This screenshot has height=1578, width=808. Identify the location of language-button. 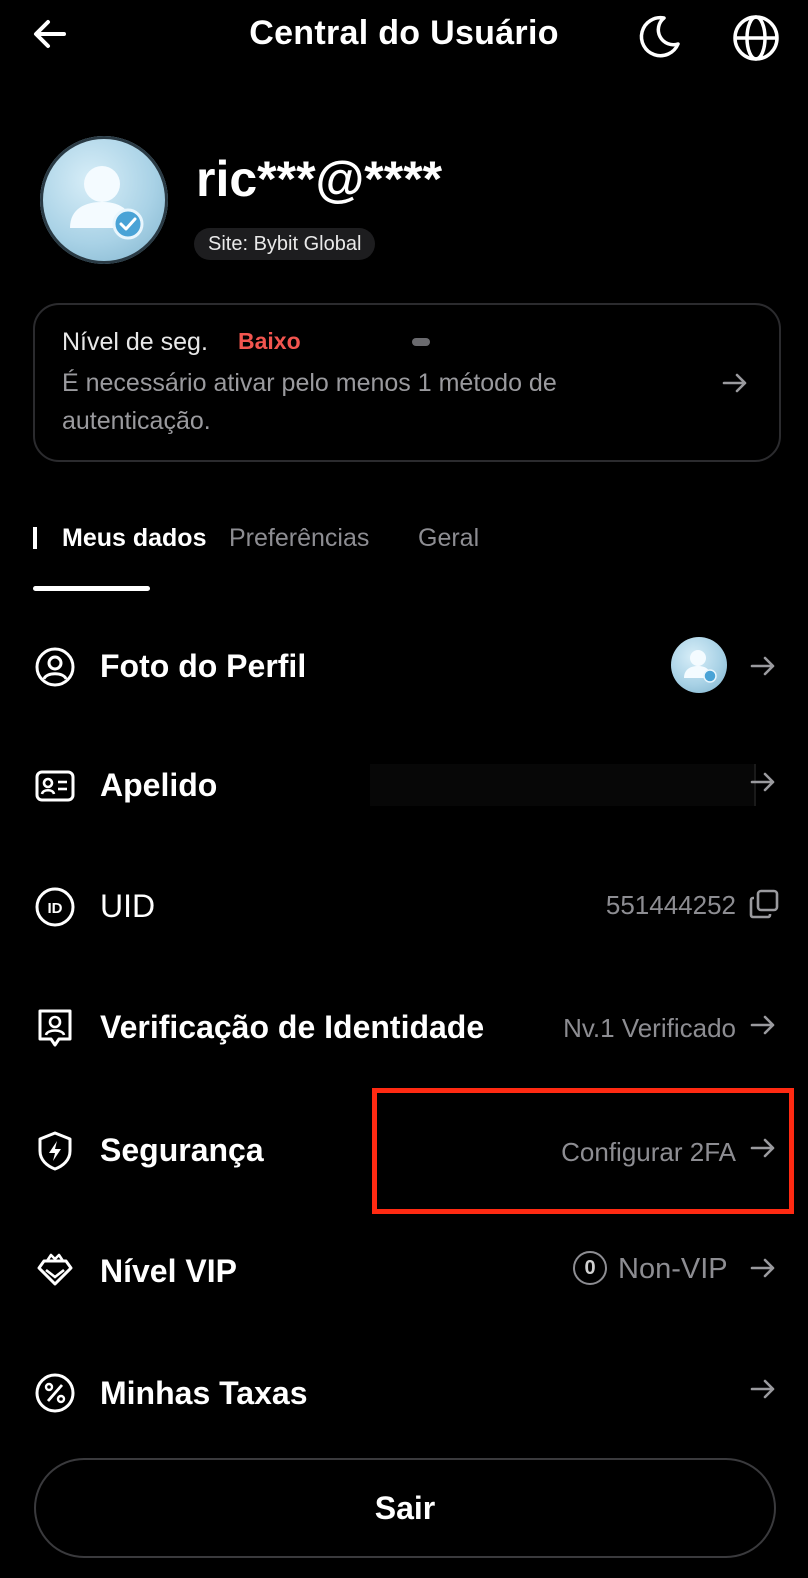
(756, 38).